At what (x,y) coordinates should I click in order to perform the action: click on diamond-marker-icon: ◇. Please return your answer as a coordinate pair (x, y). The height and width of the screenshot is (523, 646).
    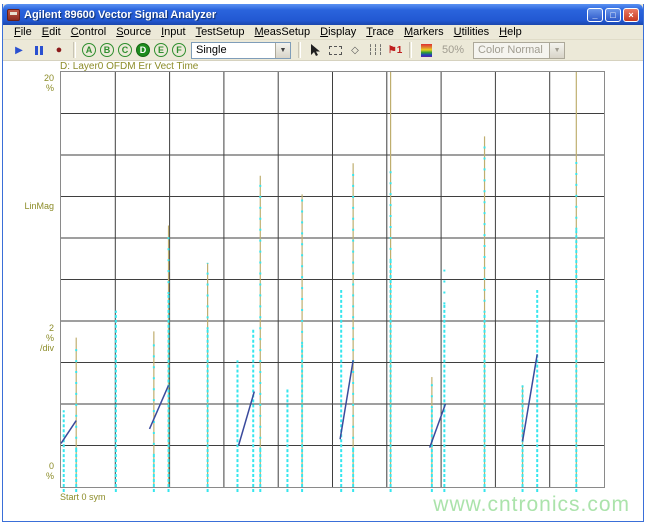
    Looking at the image, I should click on (355, 50).